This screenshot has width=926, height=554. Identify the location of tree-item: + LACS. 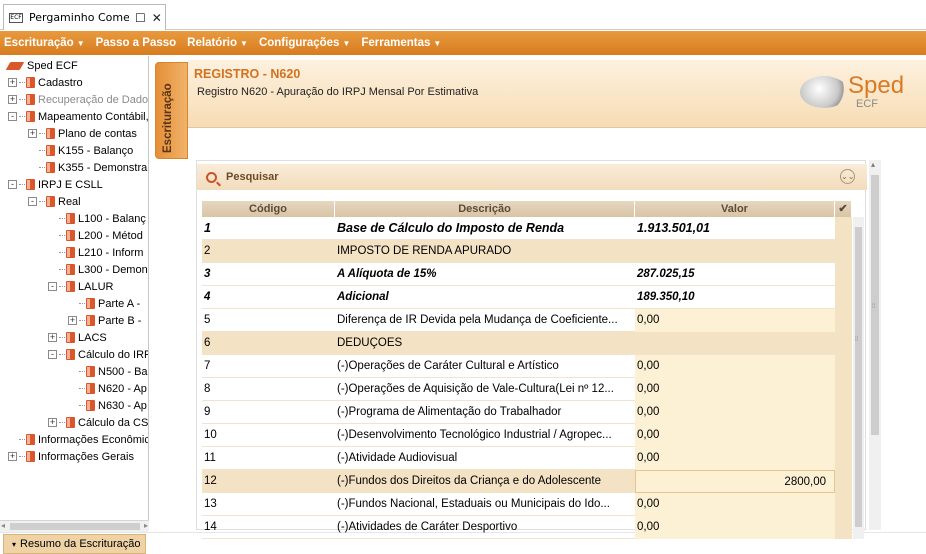
(77, 337).